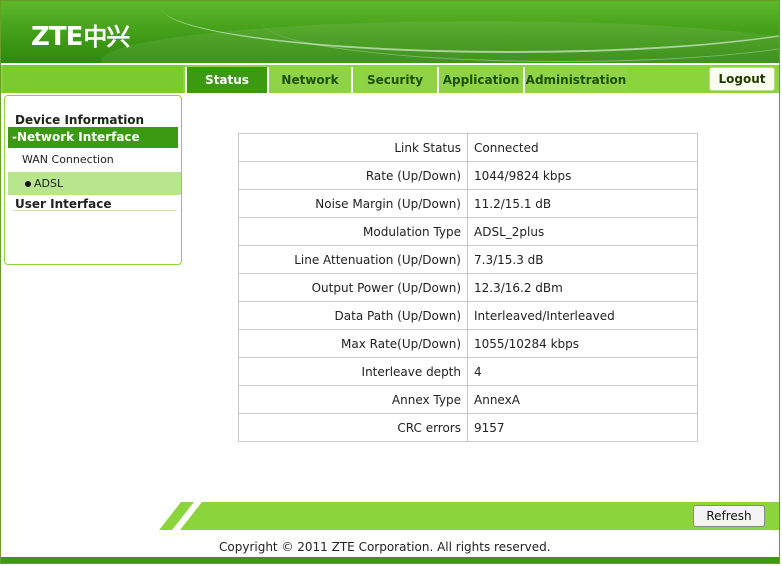  Describe the element at coordinates (469, 516) in the screenshot. I see `footer-bar` at that location.